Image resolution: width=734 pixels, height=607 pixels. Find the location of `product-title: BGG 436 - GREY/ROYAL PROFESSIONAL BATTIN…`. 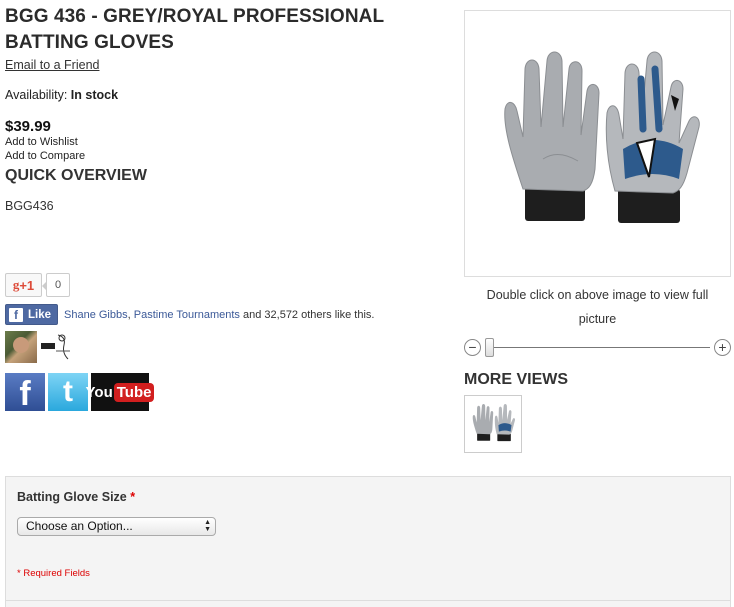

product-title: BGG 436 - GREY/ROYAL PROFESSIONAL BATTIN… is located at coordinates (194, 29).